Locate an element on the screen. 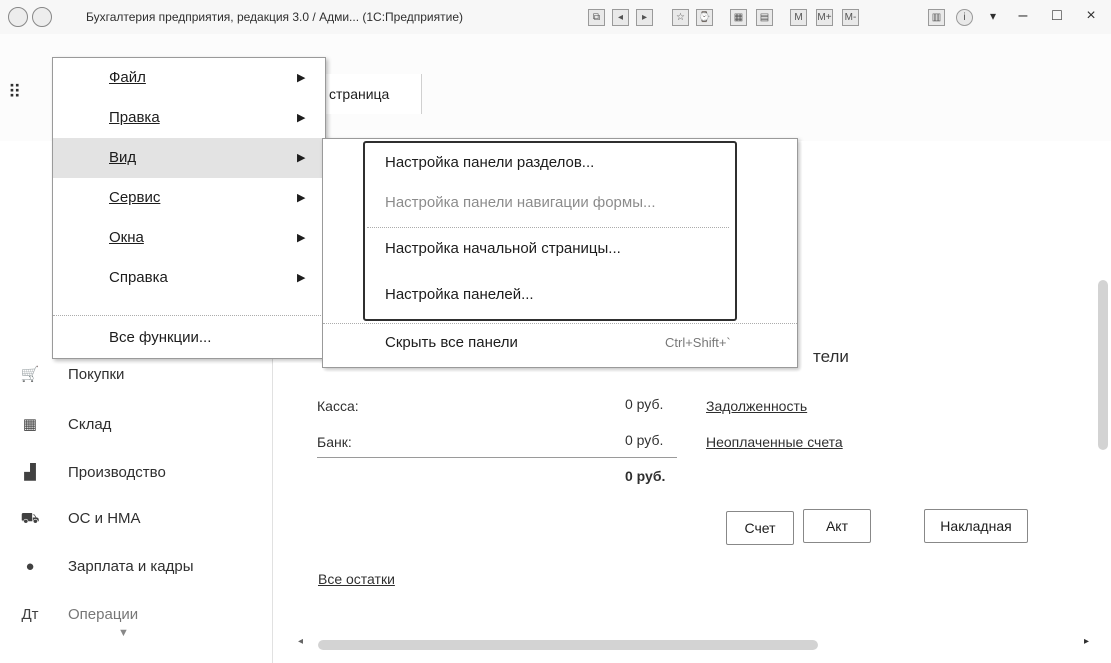 The height and width of the screenshot is (663, 1111). scroll-left-icon: ◂ is located at coordinates (300, 641).